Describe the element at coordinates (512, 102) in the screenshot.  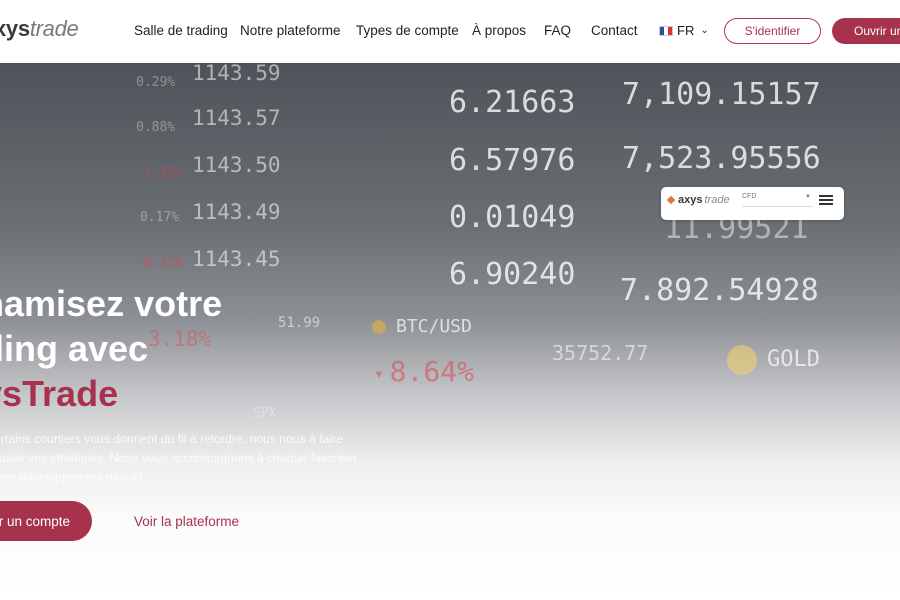
I see `ticker-value: 6.21663` at that location.